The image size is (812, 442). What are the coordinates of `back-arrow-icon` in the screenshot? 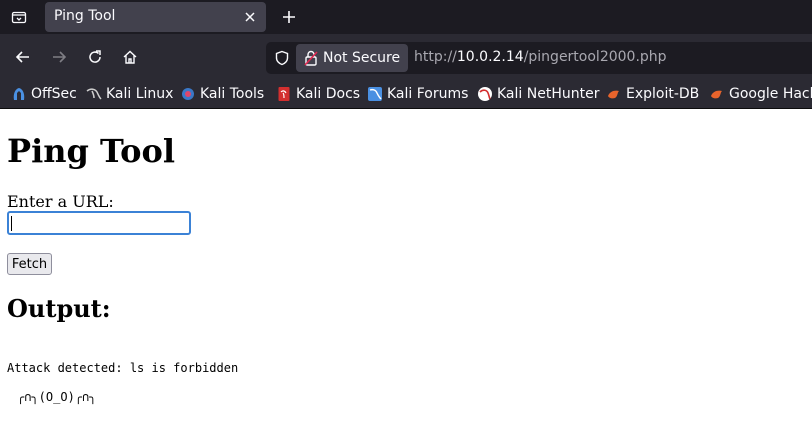 It's located at (22, 57).